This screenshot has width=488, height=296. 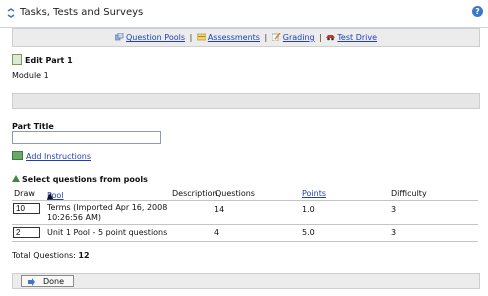 I want to click on edit-part-title: Edit Part 1, so click(x=49, y=60).